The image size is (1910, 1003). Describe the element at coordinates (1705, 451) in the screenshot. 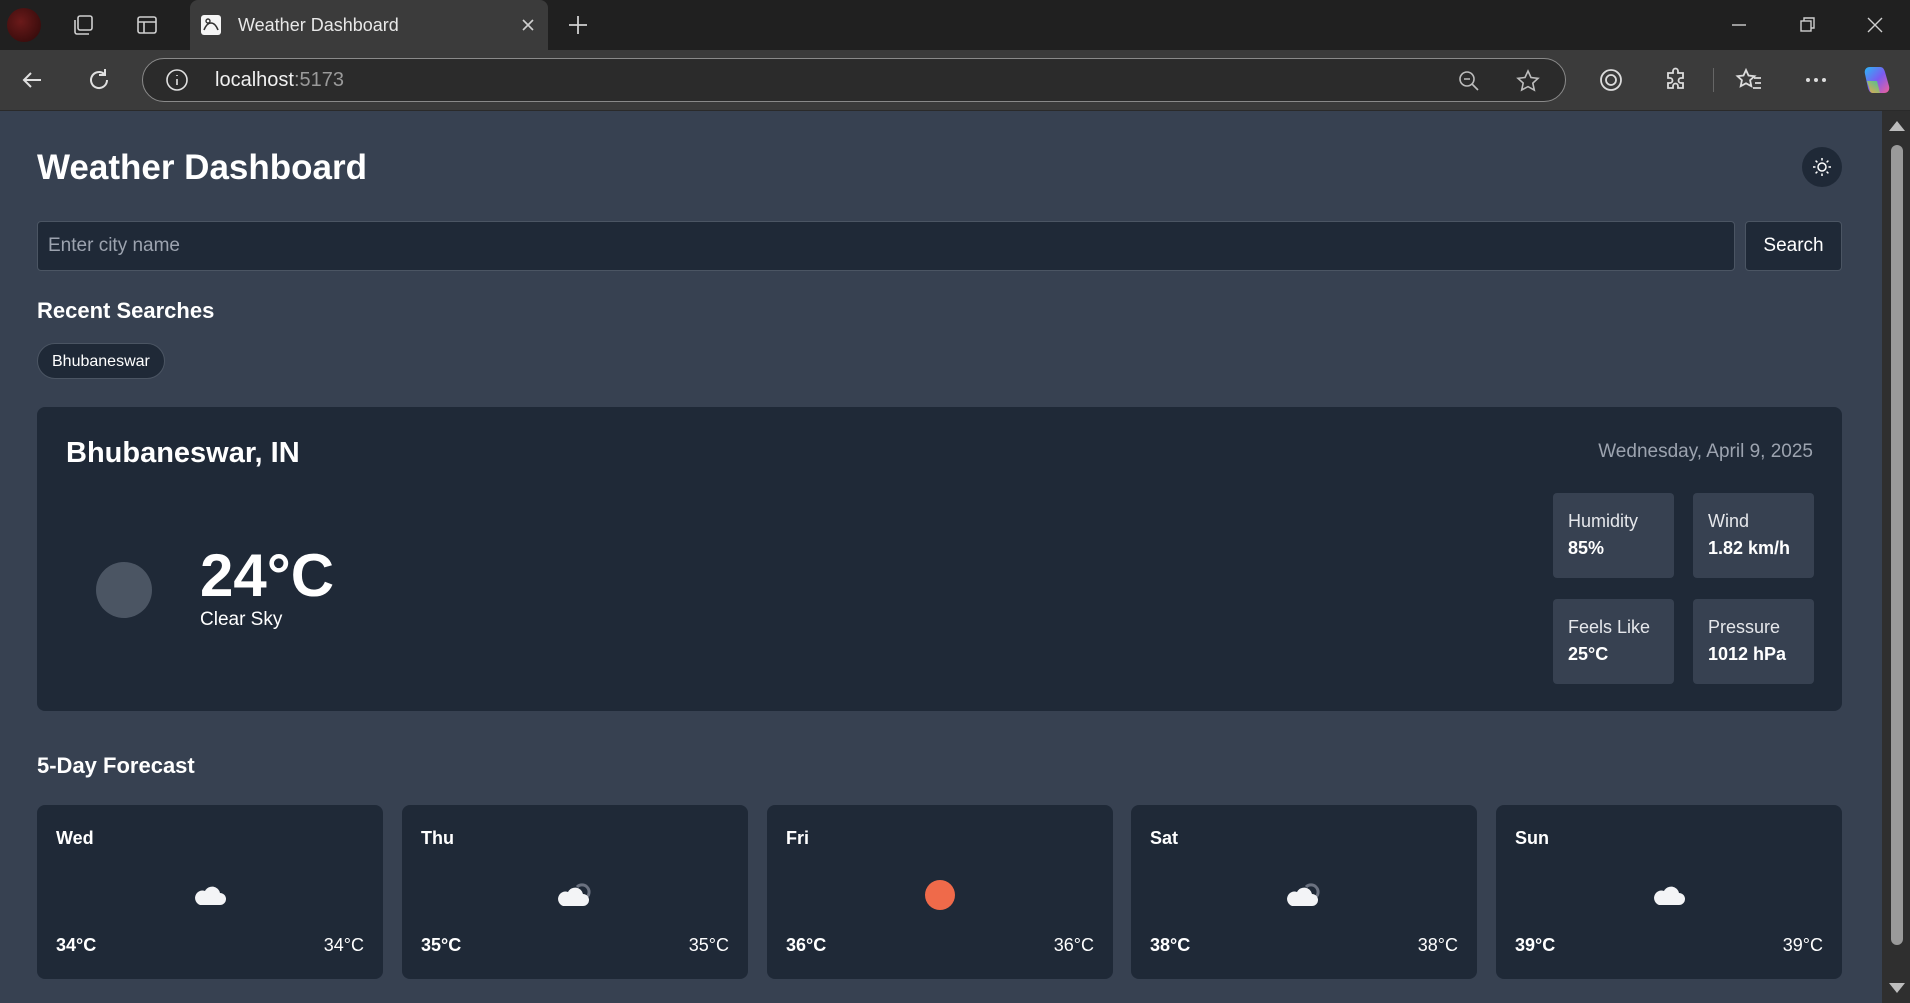

I see `current-date: Wednesday, April 9, 2025` at that location.